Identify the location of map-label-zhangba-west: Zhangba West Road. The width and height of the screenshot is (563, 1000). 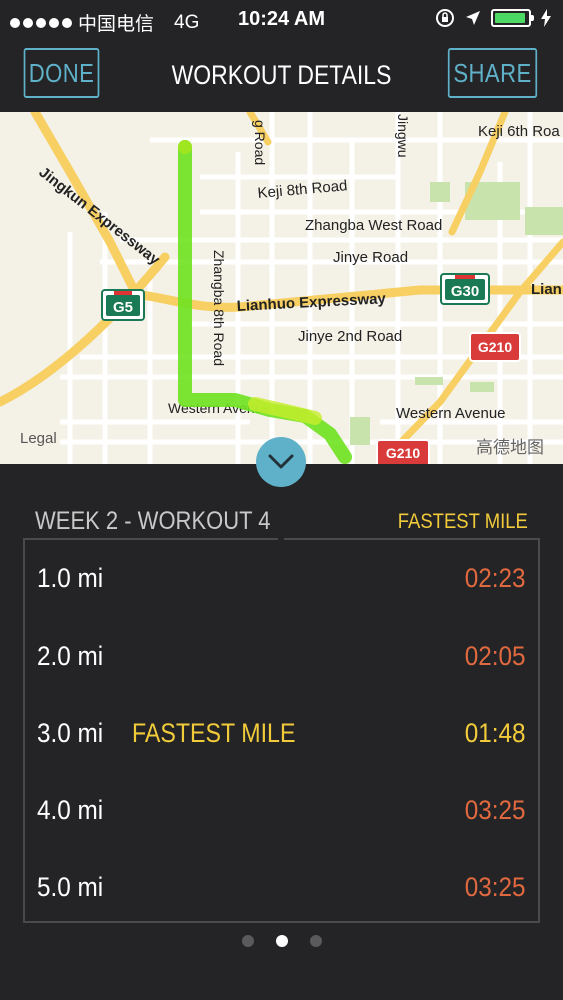
(373, 225).